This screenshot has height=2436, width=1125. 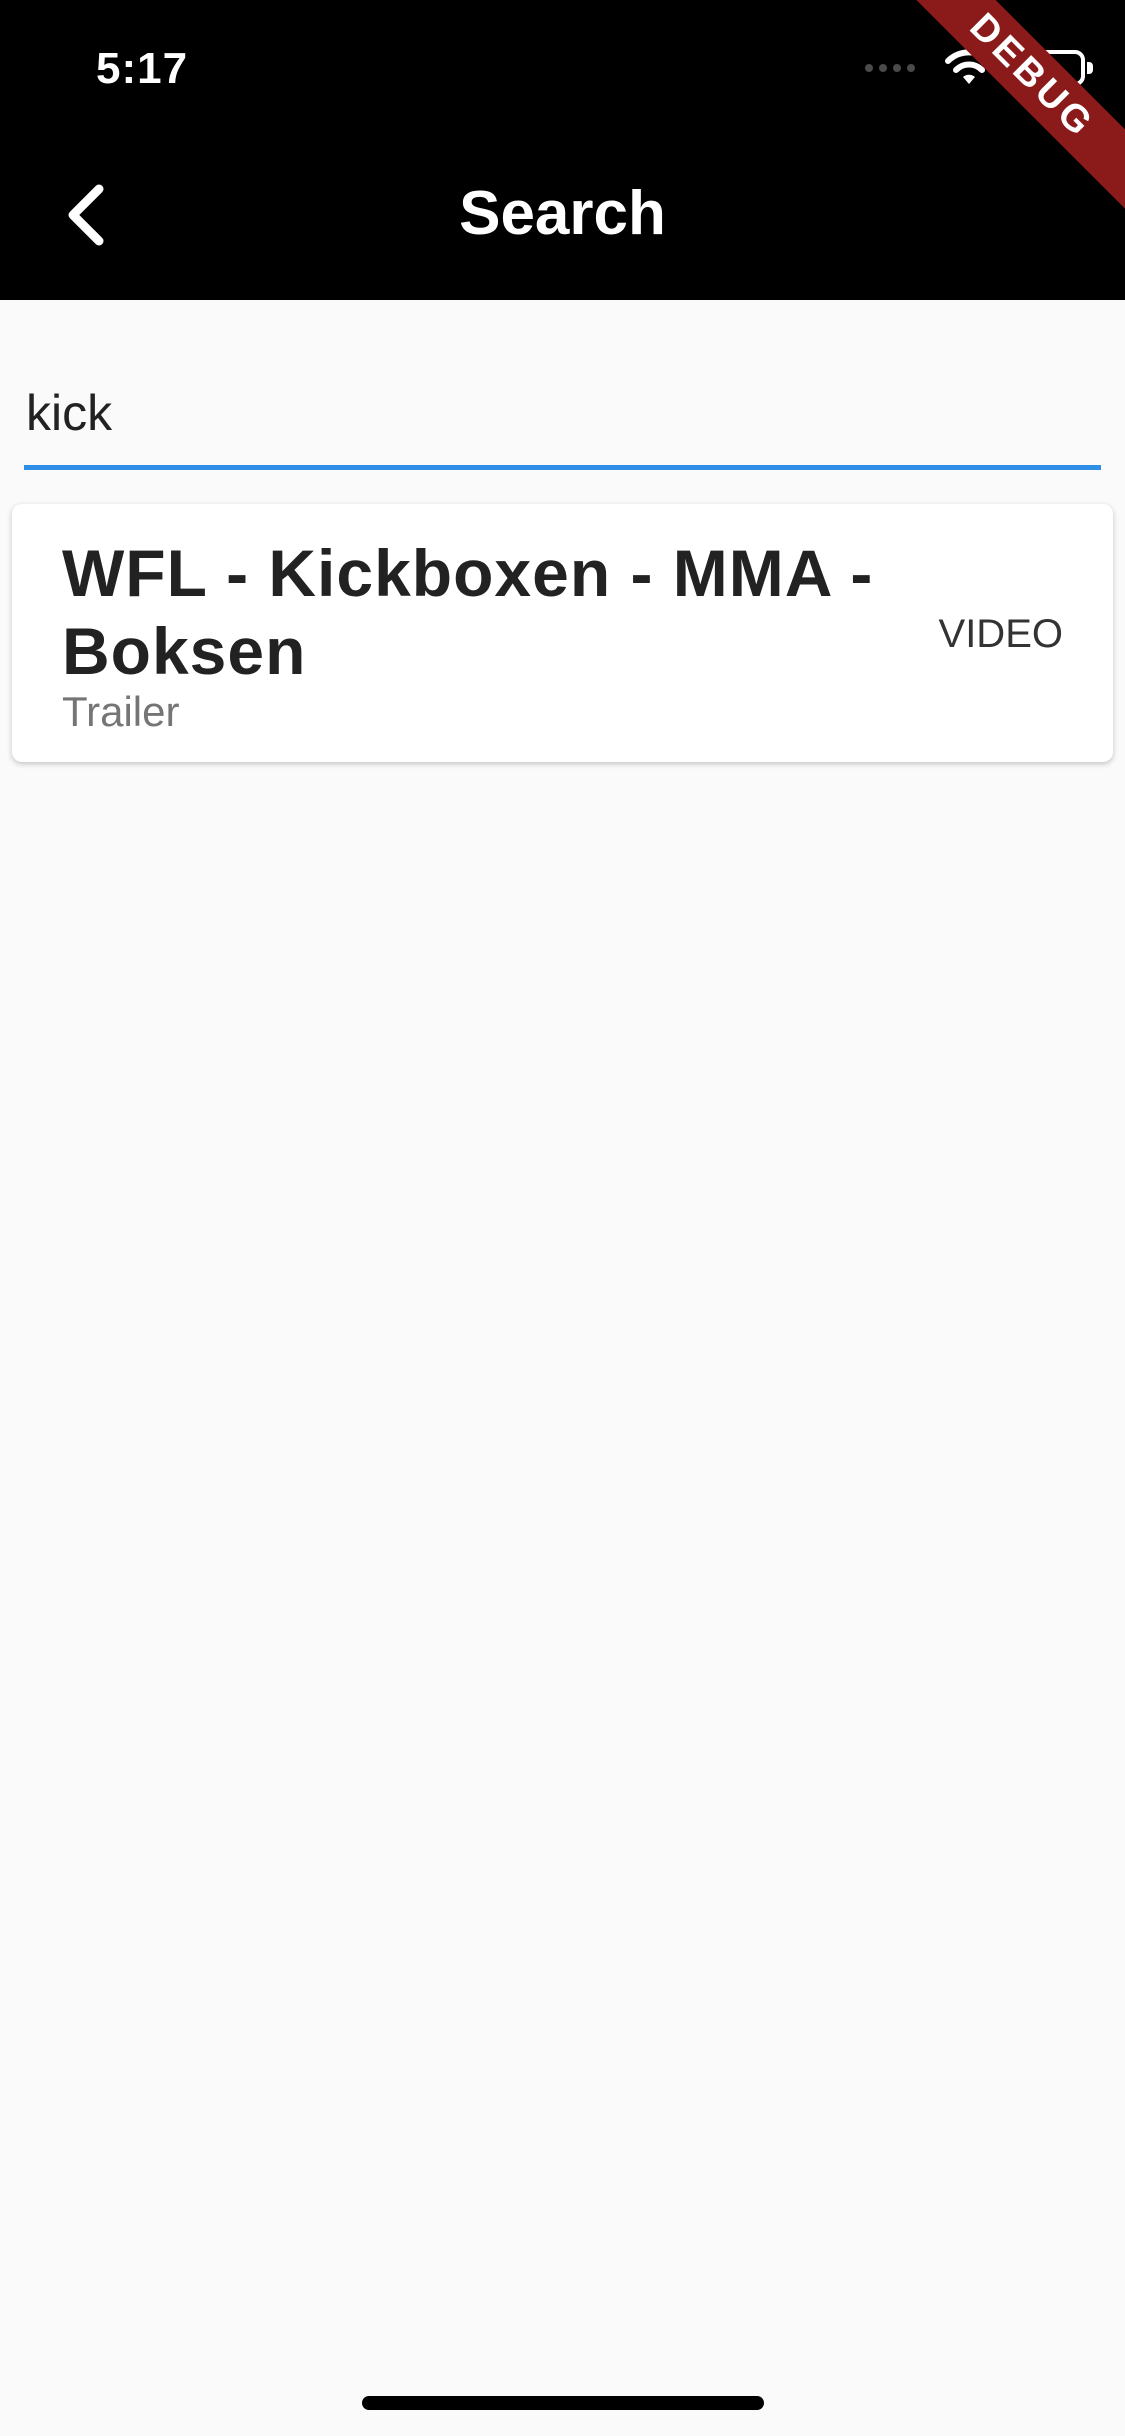 I want to click on result-title: WFL - Kickboxen - MMA - Boksen, so click(x=468, y=612).